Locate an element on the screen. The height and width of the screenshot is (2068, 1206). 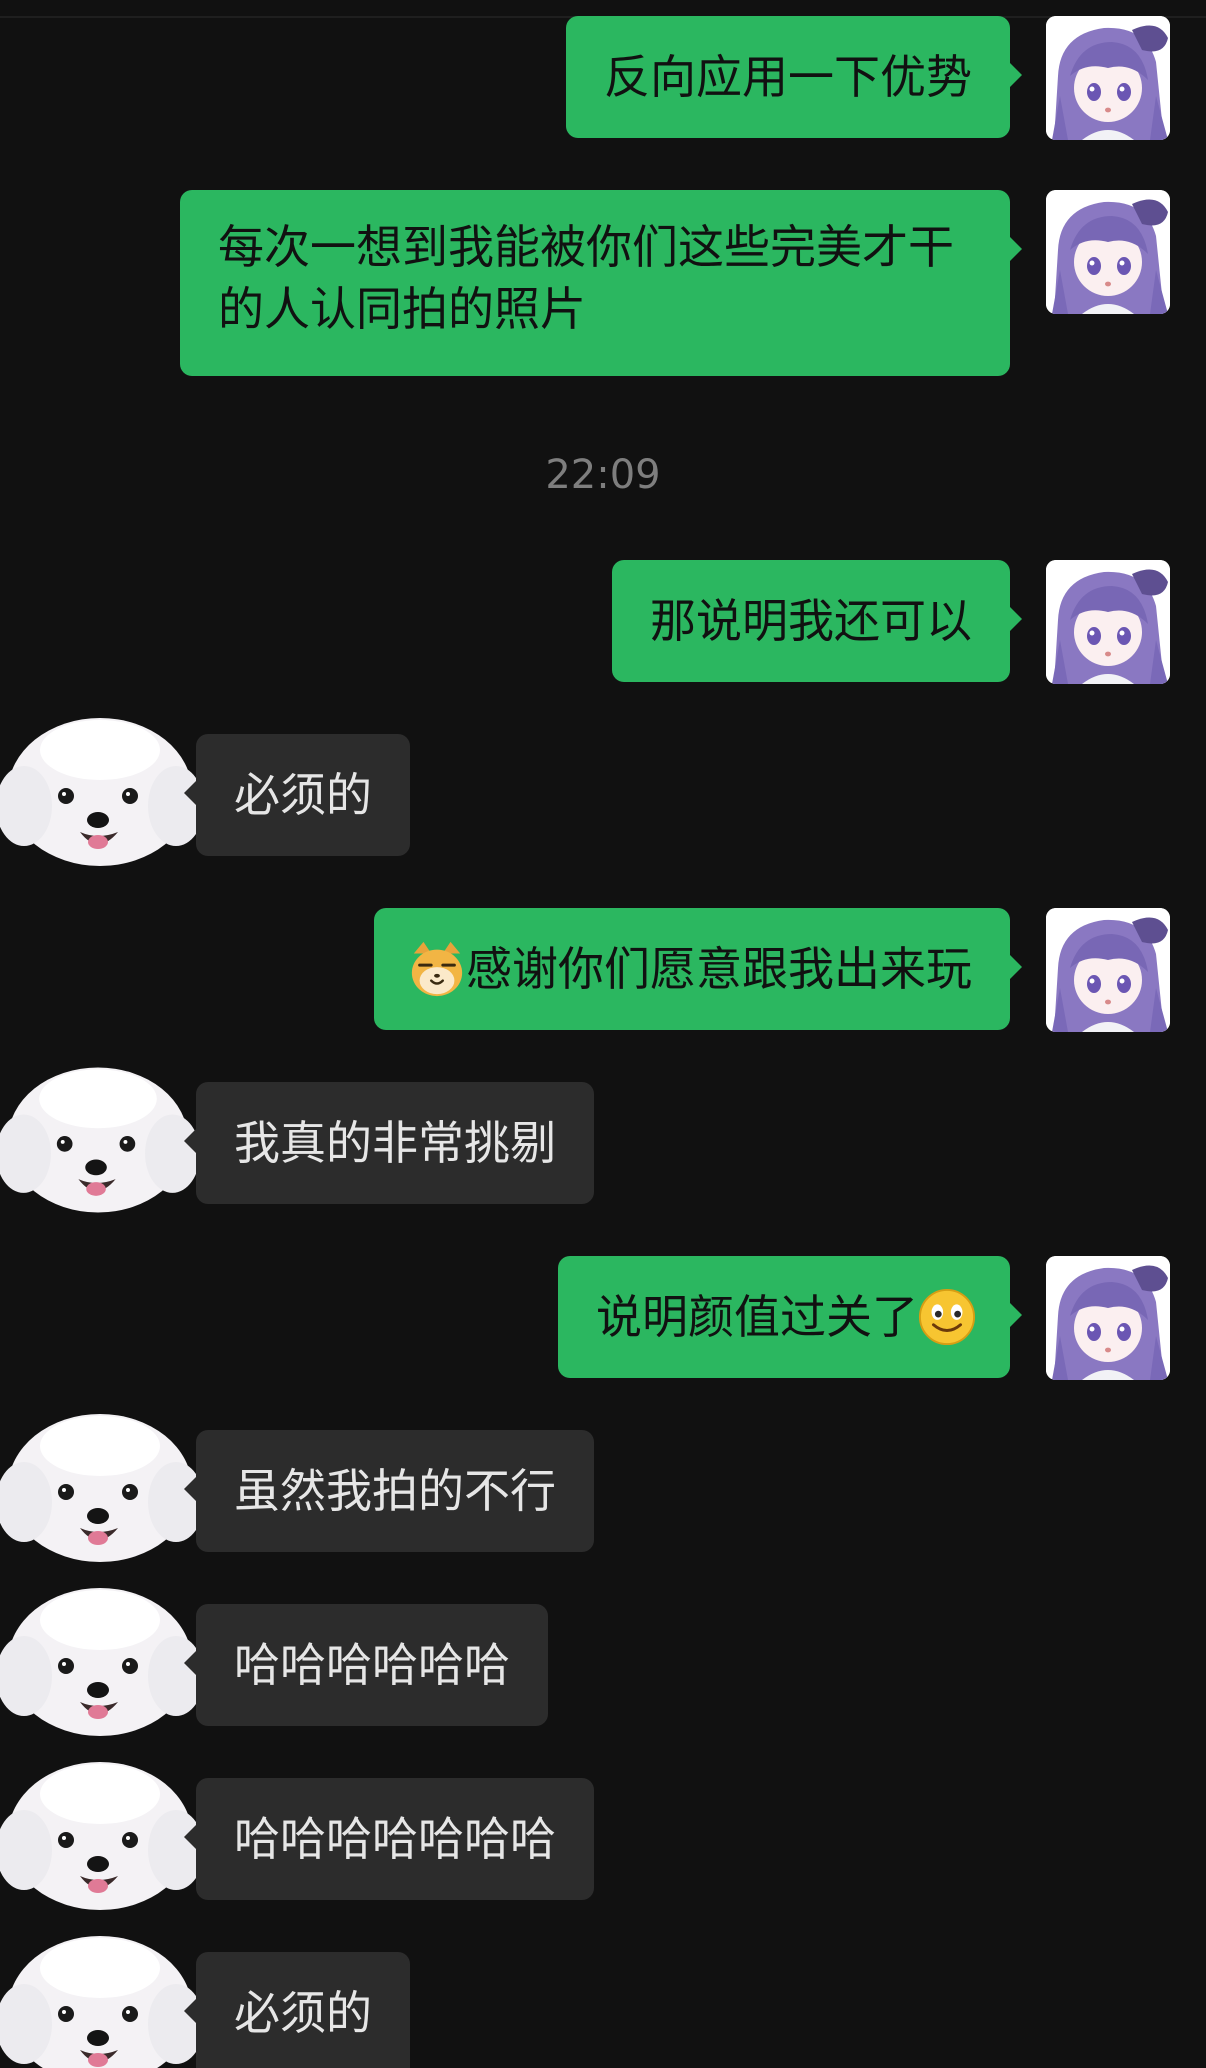
outgoing-message-bubble: 反向应用一下优势 is located at coordinates (794, 77).